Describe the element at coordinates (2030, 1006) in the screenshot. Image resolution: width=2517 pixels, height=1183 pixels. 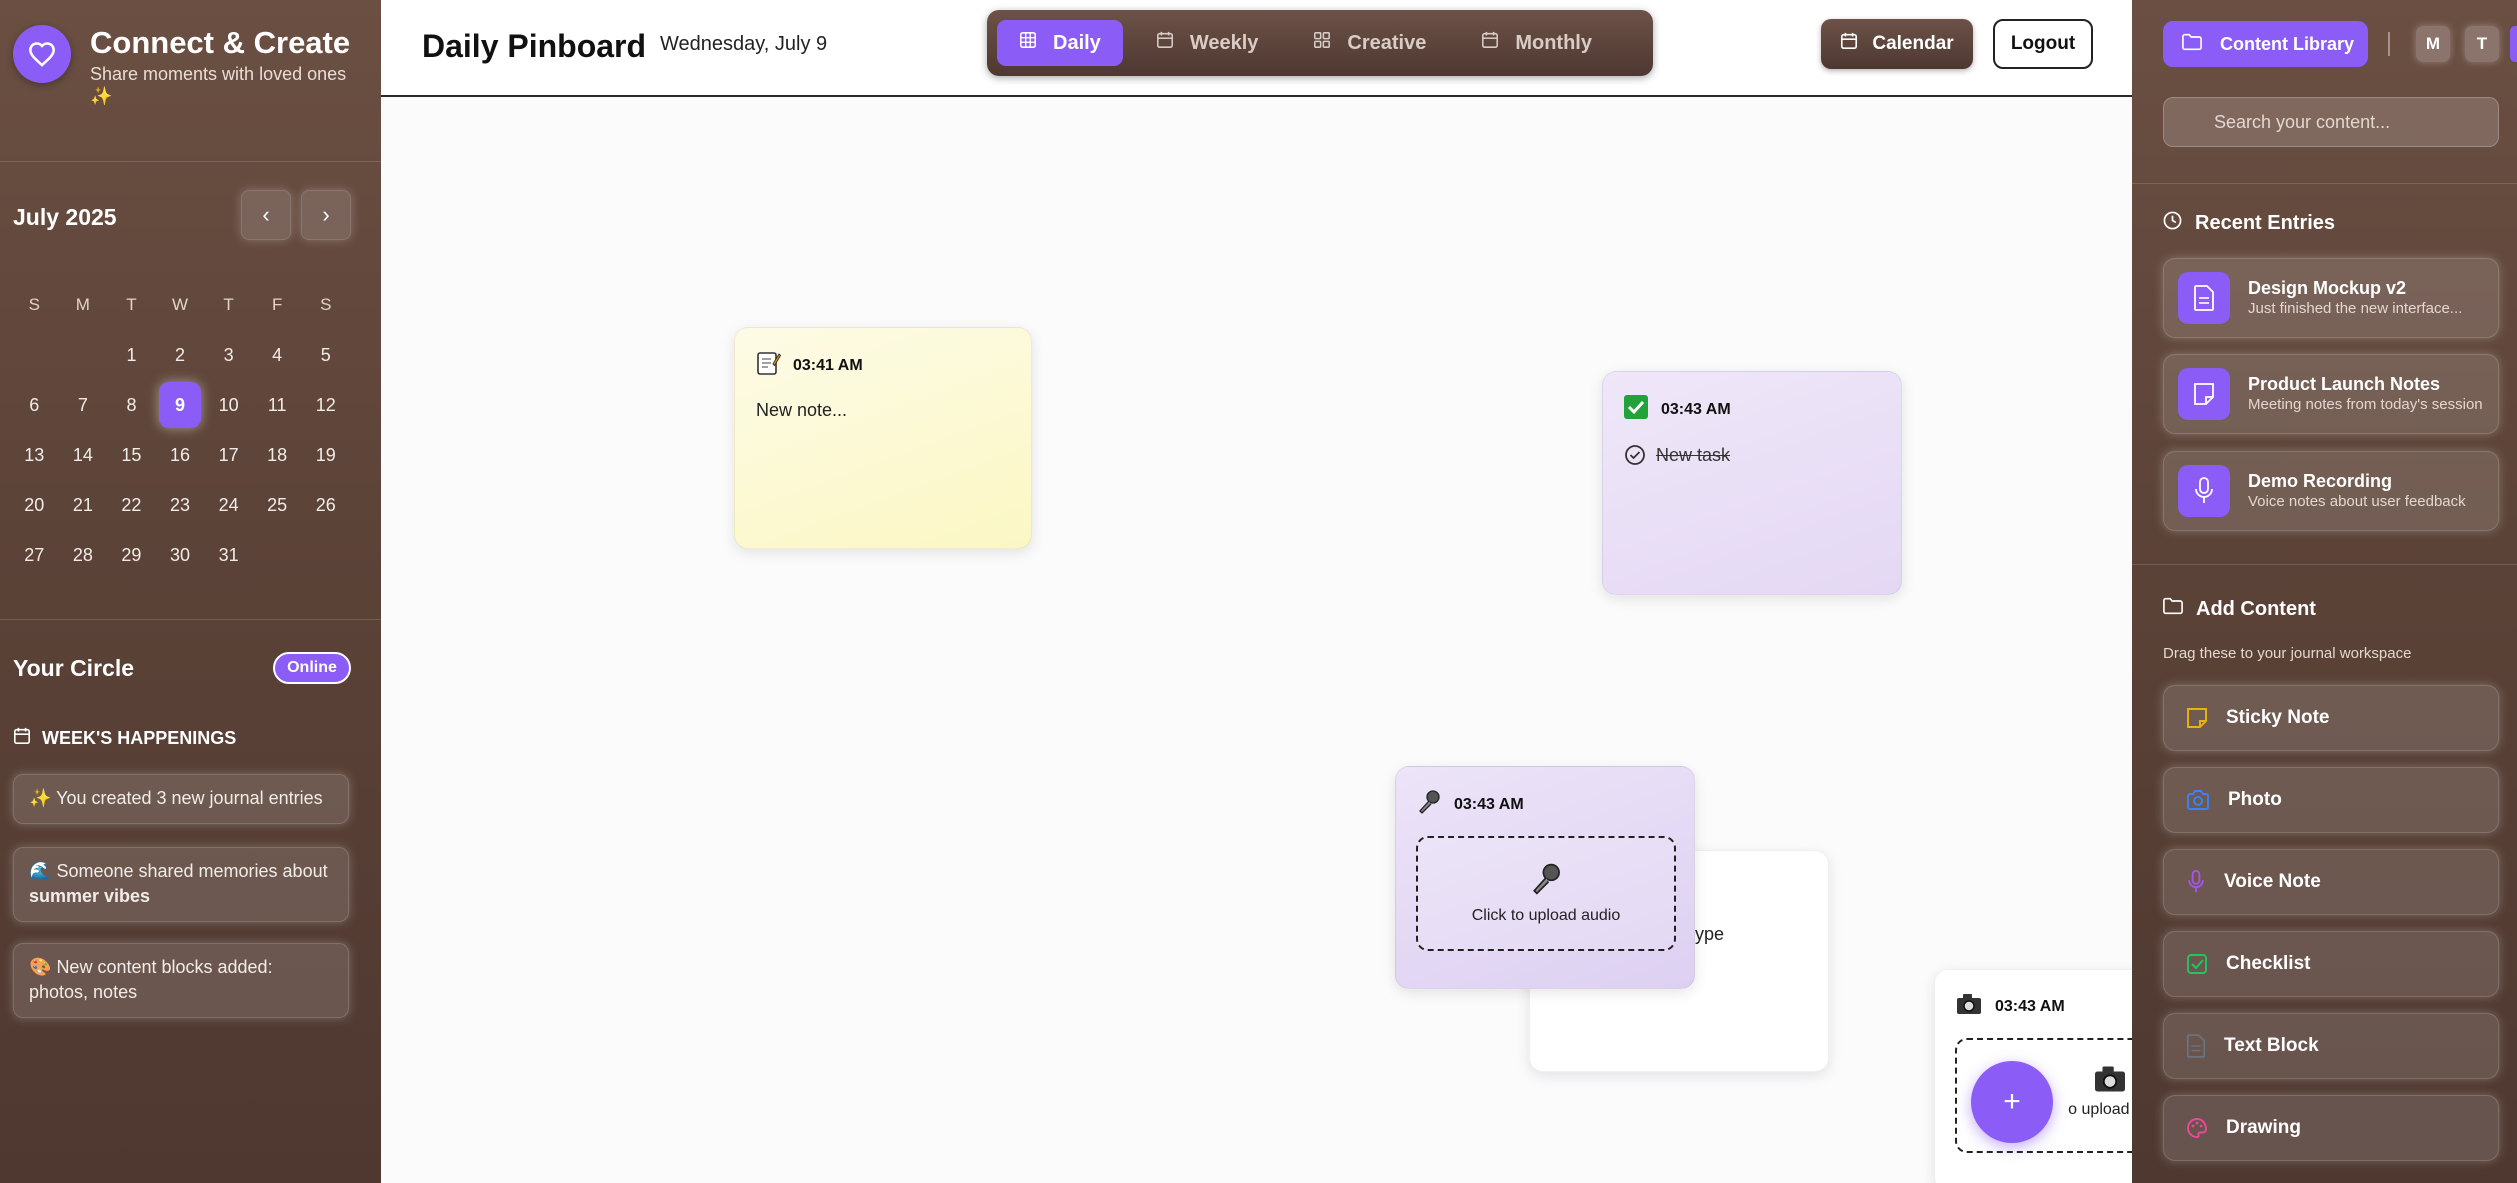
I see `photo-time: 03:43 AM` at that location.